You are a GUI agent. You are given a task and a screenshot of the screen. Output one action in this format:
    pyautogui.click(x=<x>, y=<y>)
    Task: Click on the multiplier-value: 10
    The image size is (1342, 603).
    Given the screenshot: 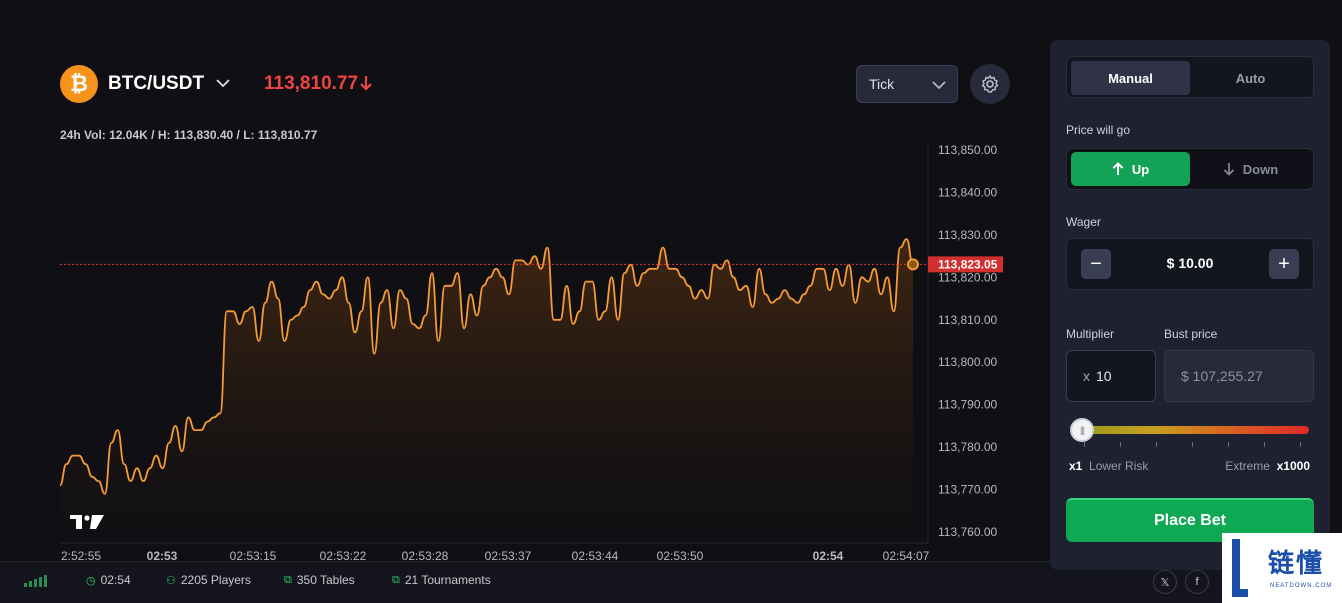 What is the action you would take?
    pyautogui.click(x=1104, y=376)
    